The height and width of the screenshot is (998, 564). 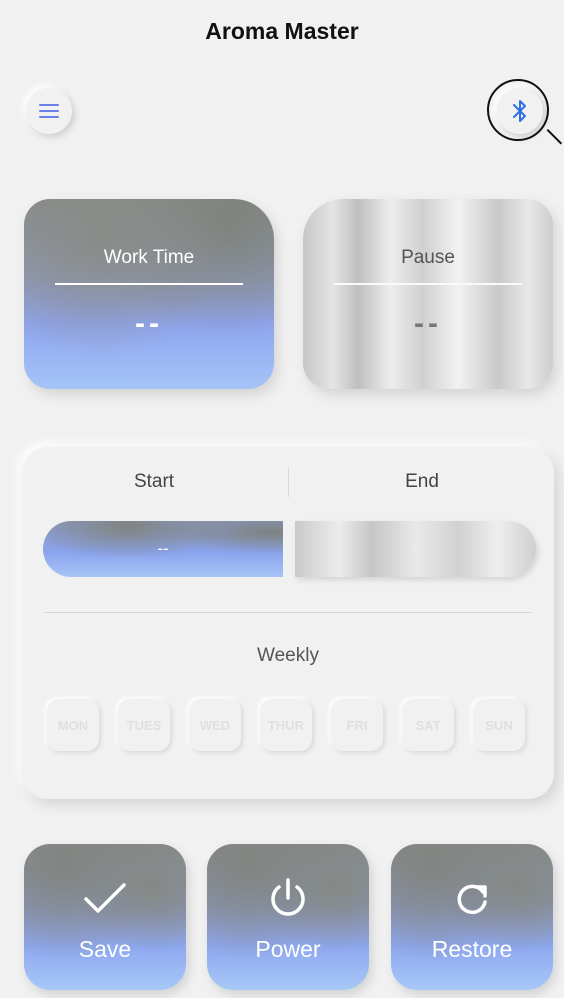 I want to click on day-button-sat: SAT, so click(x=428, y=725).